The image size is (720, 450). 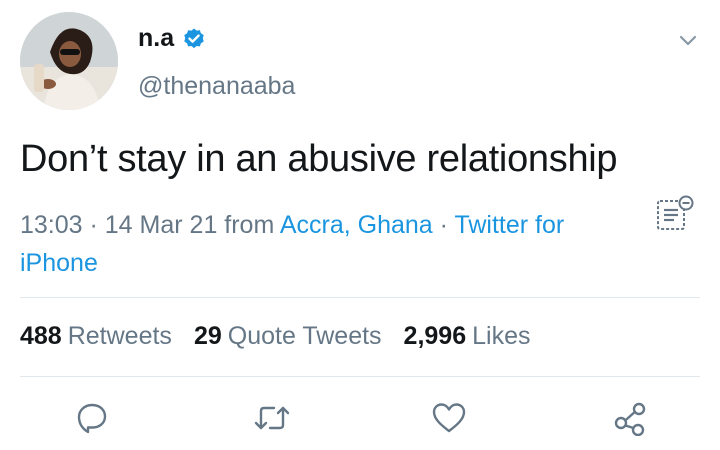 What do you see at coordinates (216, 86) in the screenshot?
I see `user-handle: @thenanaaba` at bounding box center [216, 86].